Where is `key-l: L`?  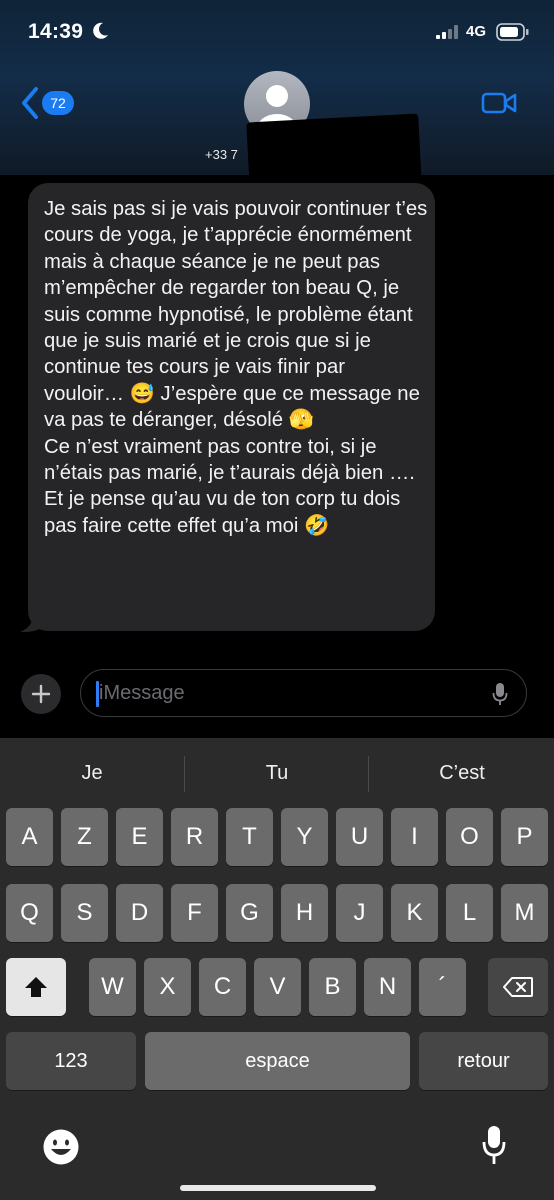 key-l: L is located at coordinates (469, 913).